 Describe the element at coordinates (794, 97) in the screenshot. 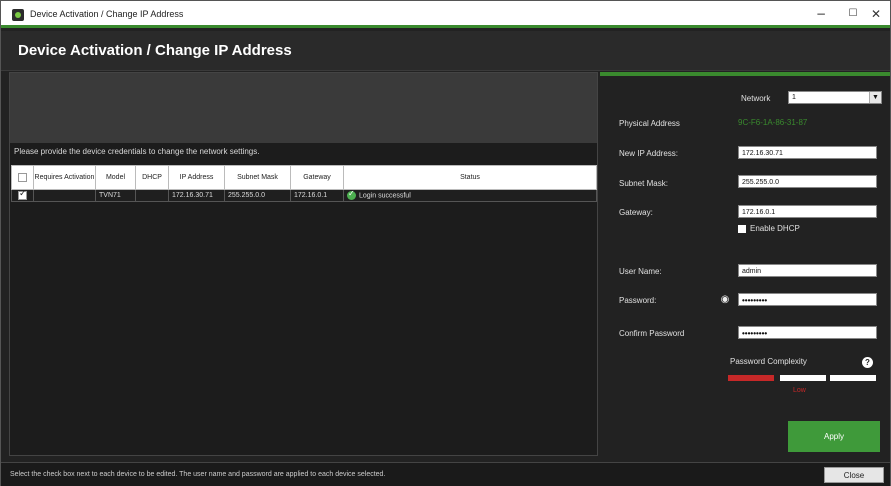

I see `network-select-value: 1` at that location.